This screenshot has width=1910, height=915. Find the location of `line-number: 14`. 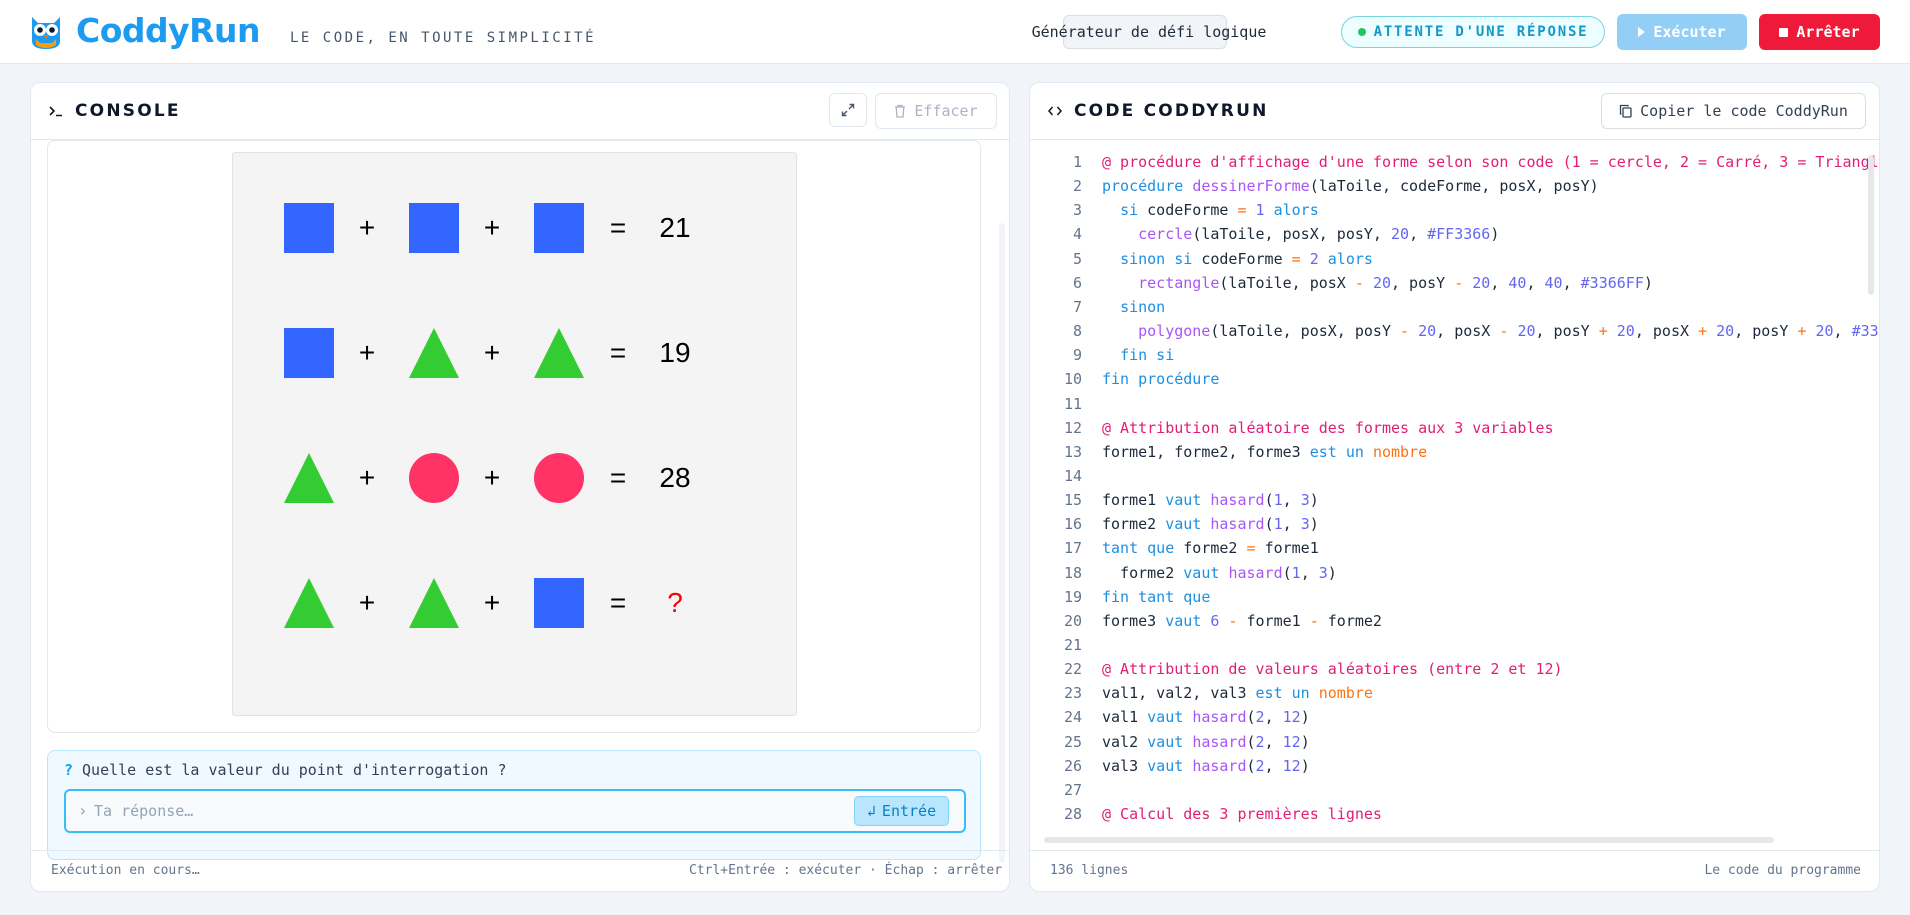

line-number: 14 is located at coordinates (1072, 475).